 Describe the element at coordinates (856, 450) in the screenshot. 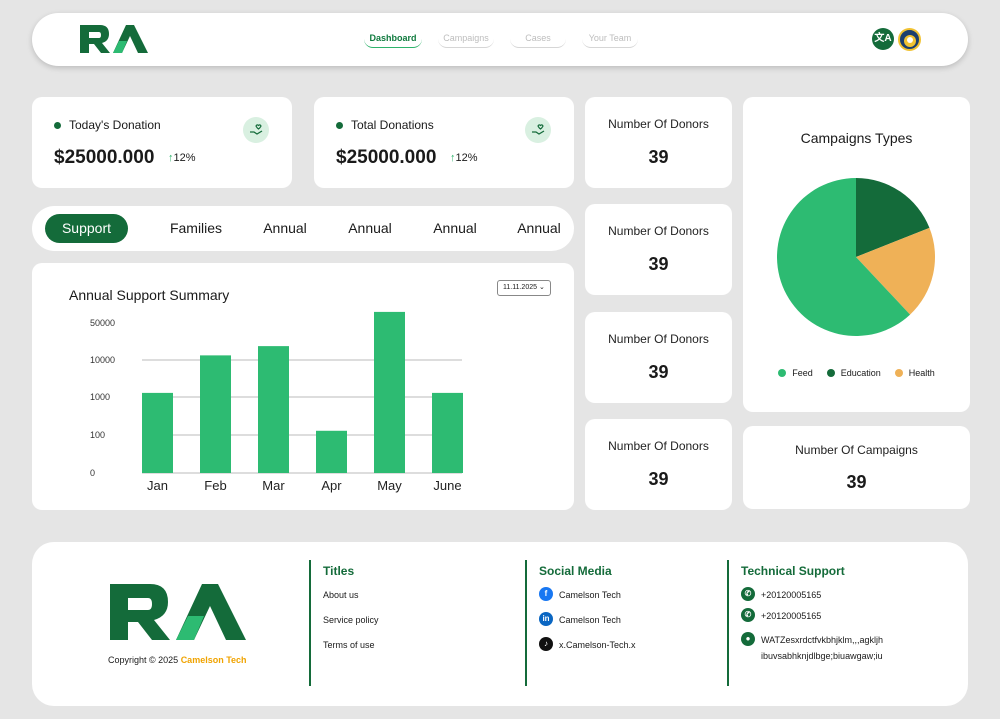

I see `campaigns-count-label: Number Of Campaigns` at that location.